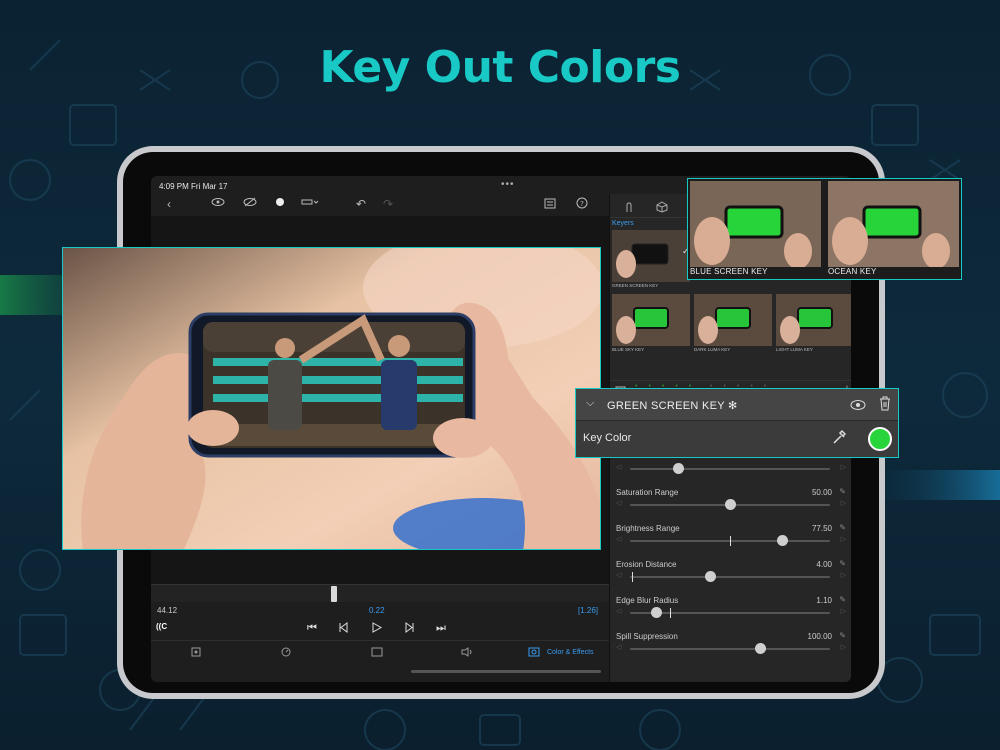 This screenshot has height=750, width=1000. Describe the element at coordinates (550, 203) in the screenshot. I see `clipboard-icon` at that location.